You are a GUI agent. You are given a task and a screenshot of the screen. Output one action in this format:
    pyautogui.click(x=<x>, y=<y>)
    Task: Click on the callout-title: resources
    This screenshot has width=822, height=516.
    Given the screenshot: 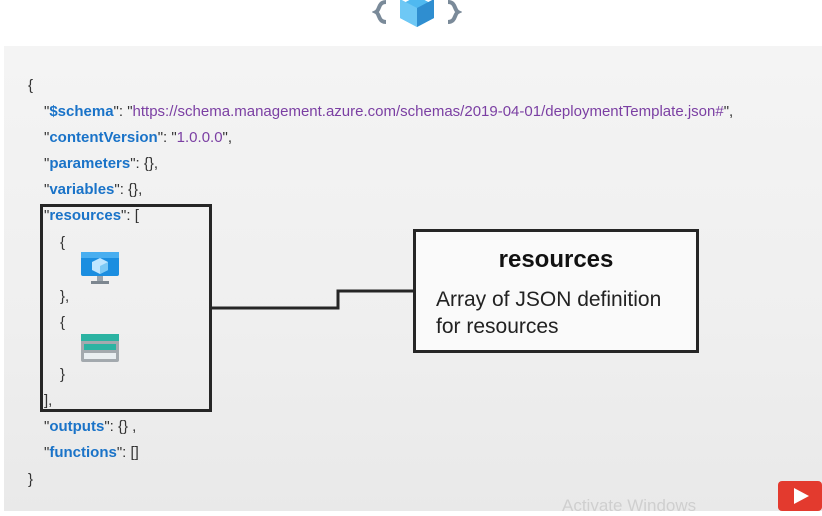 What is the action you would take?
    pyautogui.click(x=556, y=259)
    